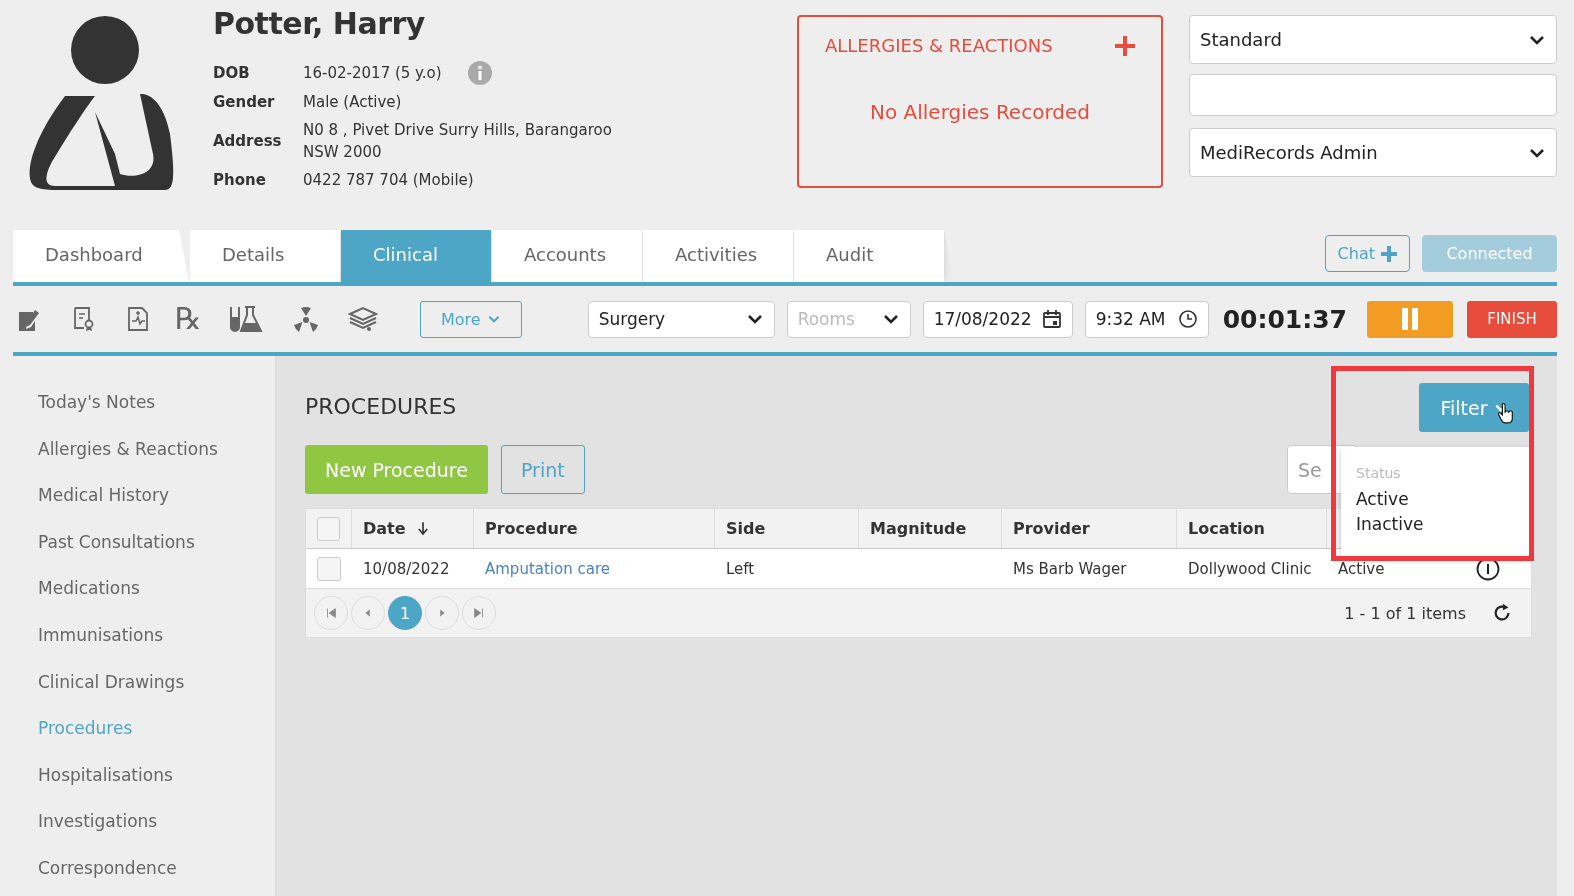 This screenshot has height=896, width=1574. What do you see at coordinates (1379, 473) in the screenshot?
I see `menu-heading: Status` at bounding box center [1379, 473].